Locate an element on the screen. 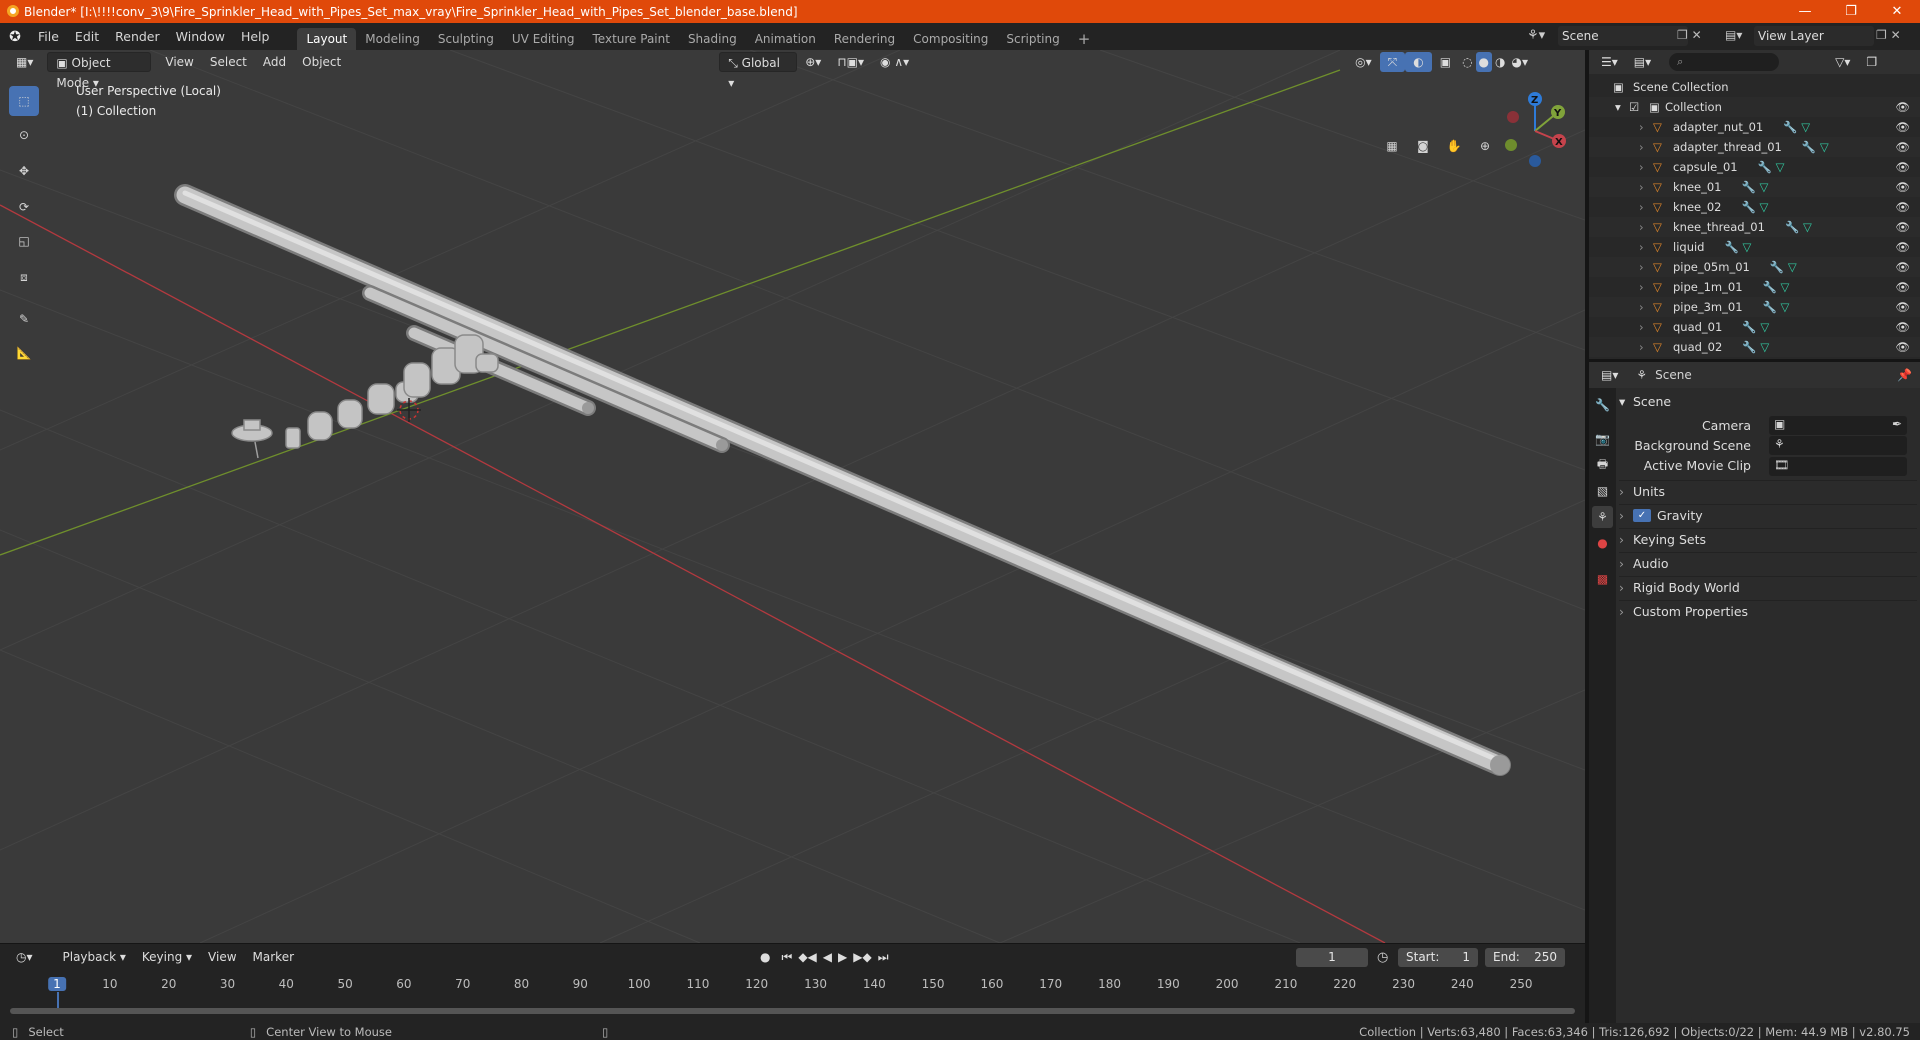 The width and height of the screenshot is (1920, 1040). blender-menu-icon: ✪ is located at coordinates (15, 37).